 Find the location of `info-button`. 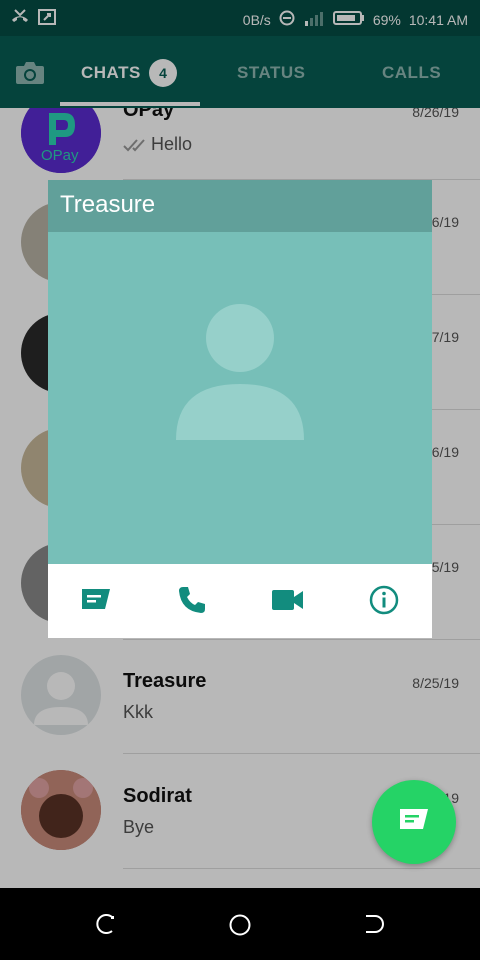

info-button is located at coordinates (384, 602).